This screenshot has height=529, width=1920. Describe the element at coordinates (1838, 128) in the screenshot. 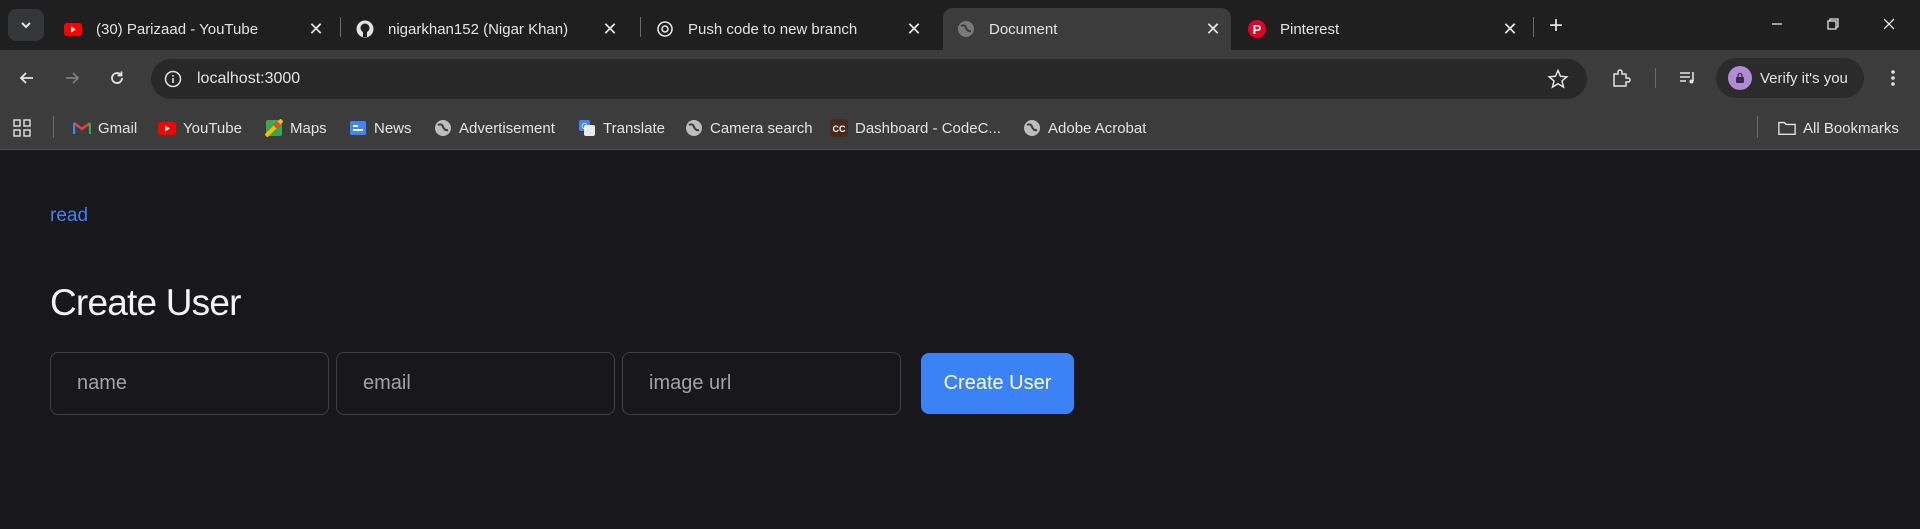

I see `all-bookmarks-button: All Bookmarks` at that location.